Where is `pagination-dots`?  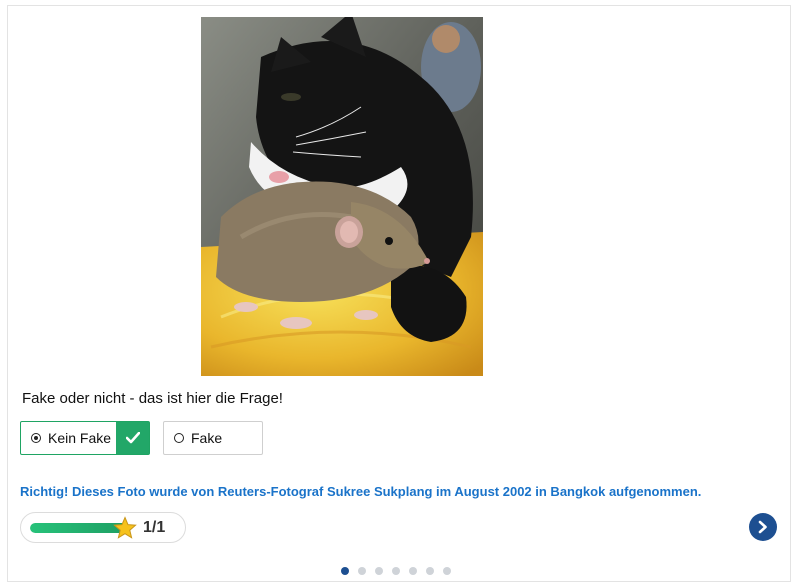
pagination-dots is located at coordinates (396, 571).